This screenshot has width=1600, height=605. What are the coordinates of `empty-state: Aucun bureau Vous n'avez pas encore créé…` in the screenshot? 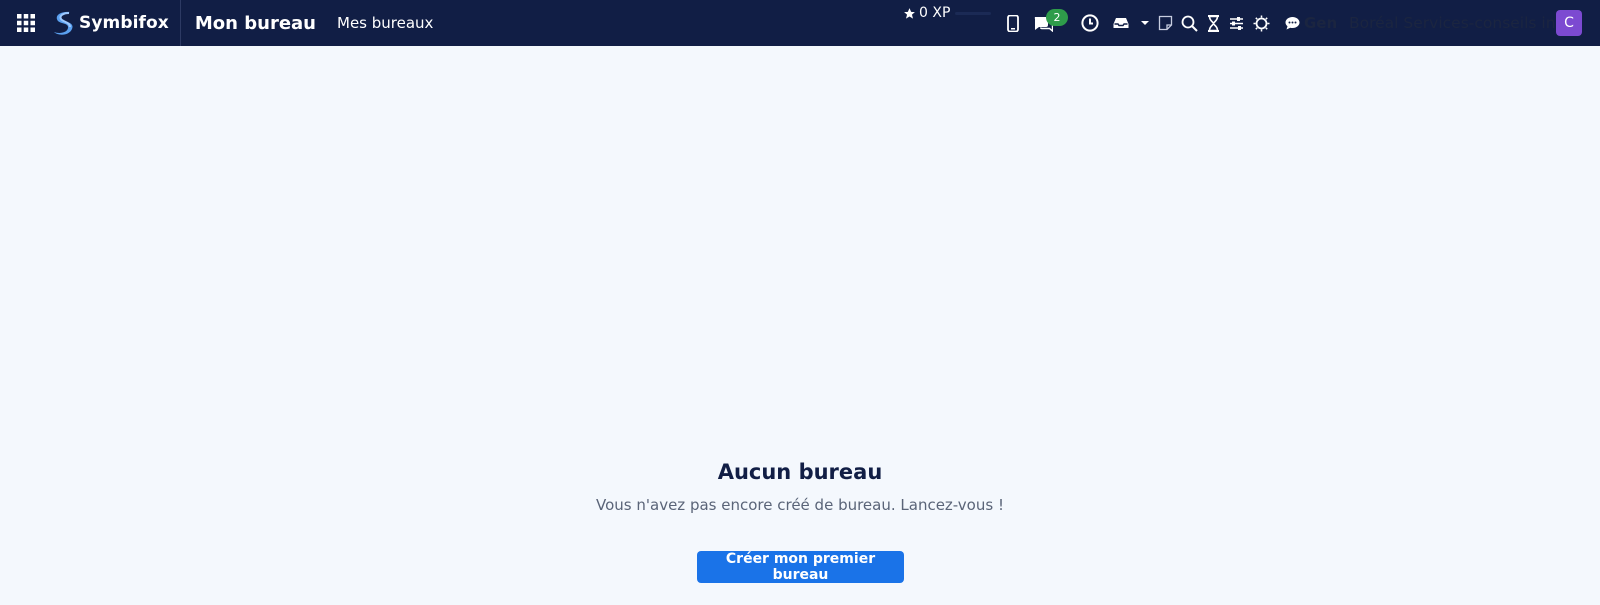 It's located at (800, 487).